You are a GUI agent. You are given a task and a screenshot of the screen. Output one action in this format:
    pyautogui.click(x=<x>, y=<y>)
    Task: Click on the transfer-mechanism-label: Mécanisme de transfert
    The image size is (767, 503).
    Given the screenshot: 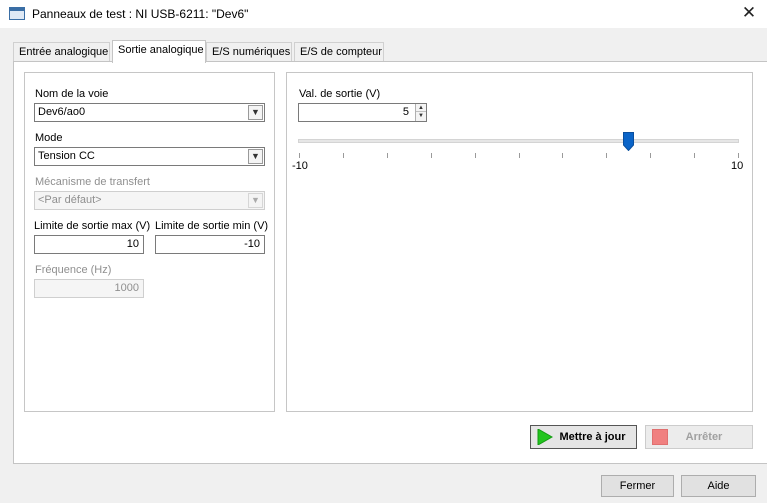 What is the action you would take?
    pyautogui.click(x=92, y=182)
    